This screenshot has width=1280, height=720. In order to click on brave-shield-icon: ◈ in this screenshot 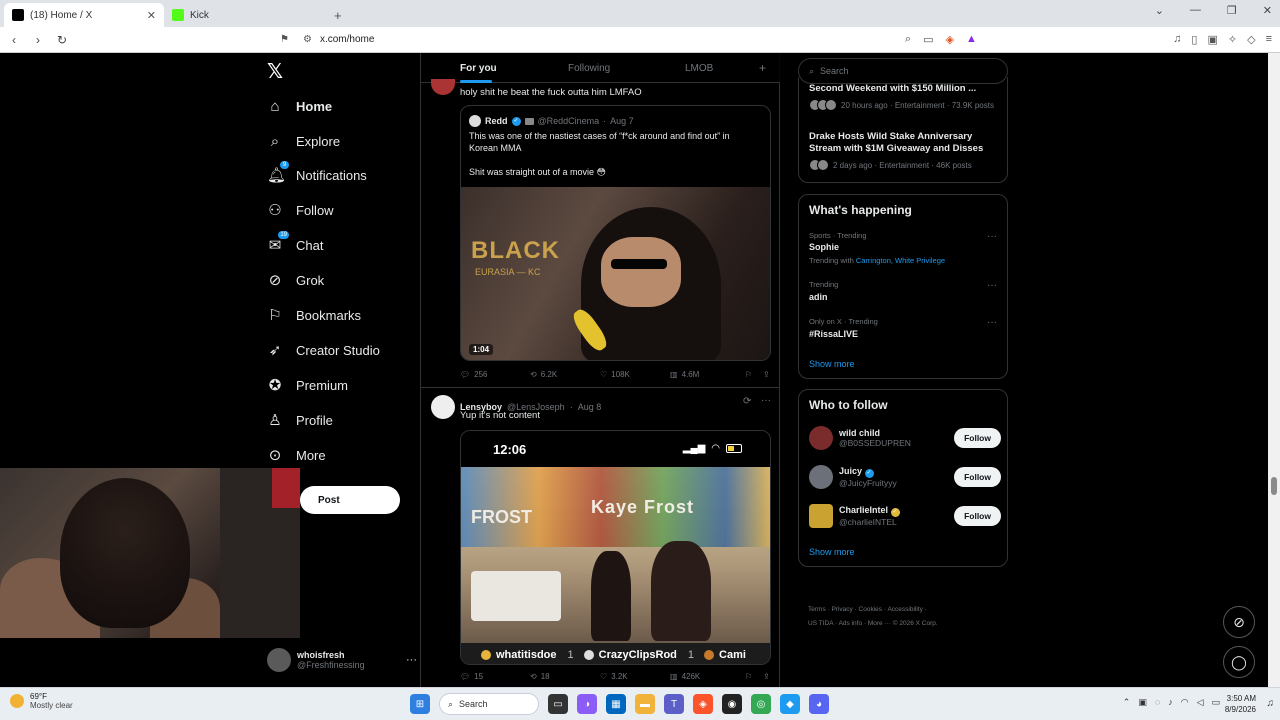, I will do `click(950, 39)`.